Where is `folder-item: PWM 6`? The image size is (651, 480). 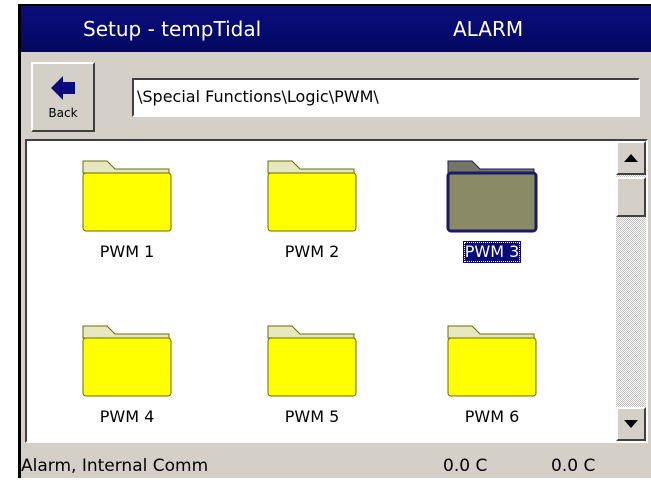
folder-item: PWM 6 is located at coordinates (492, 386).